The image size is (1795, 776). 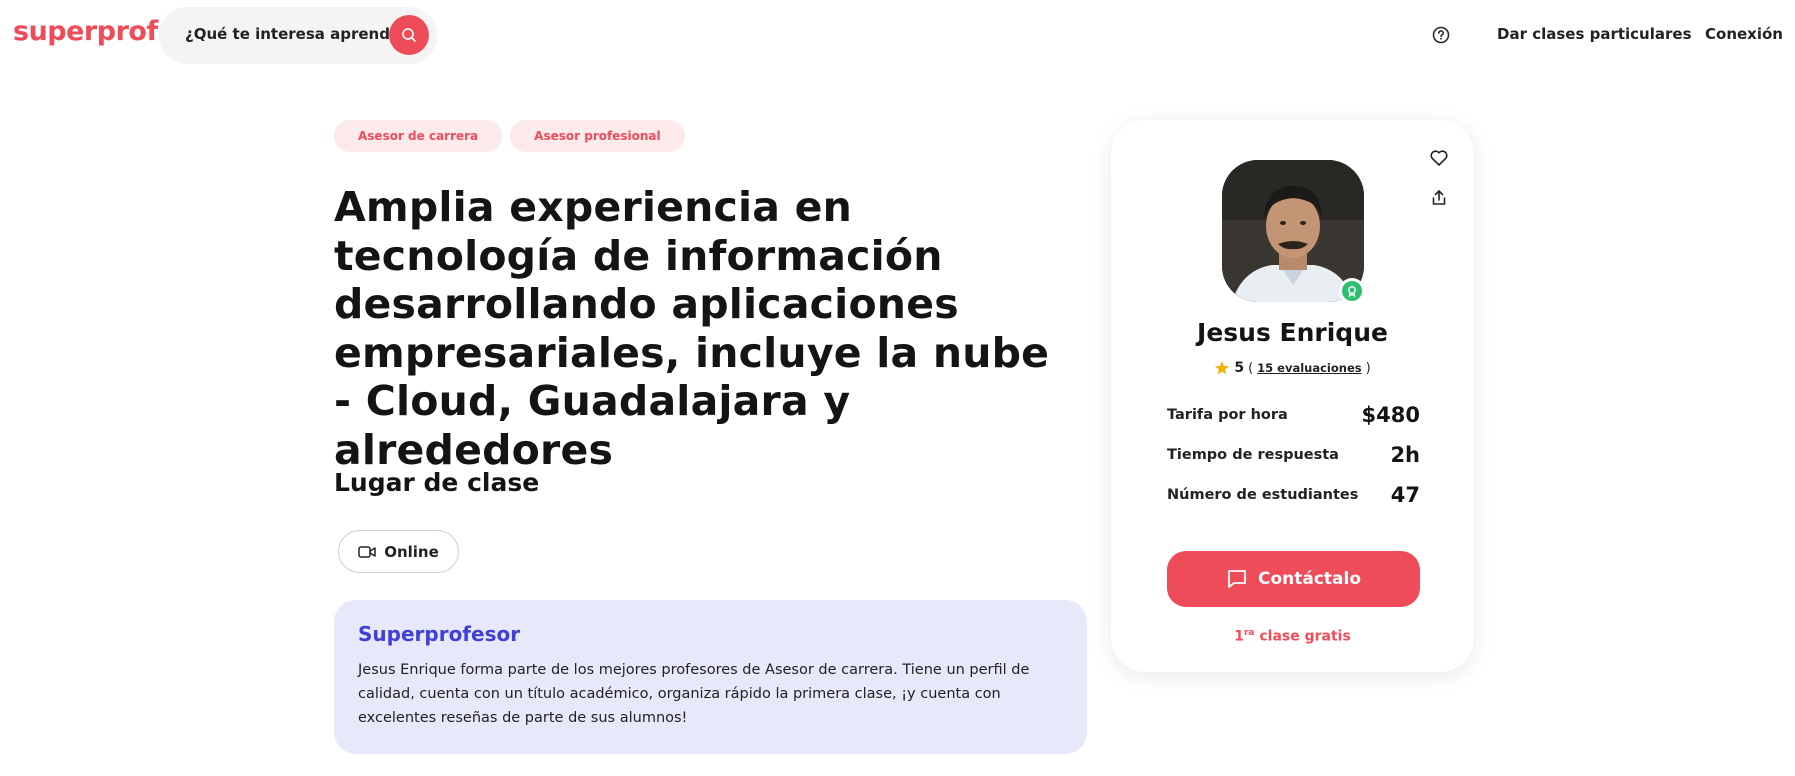 What do you see at coordinates (411, 551) in the screenshot?
I see `online-label: Online` at bounding box center [411, 551].